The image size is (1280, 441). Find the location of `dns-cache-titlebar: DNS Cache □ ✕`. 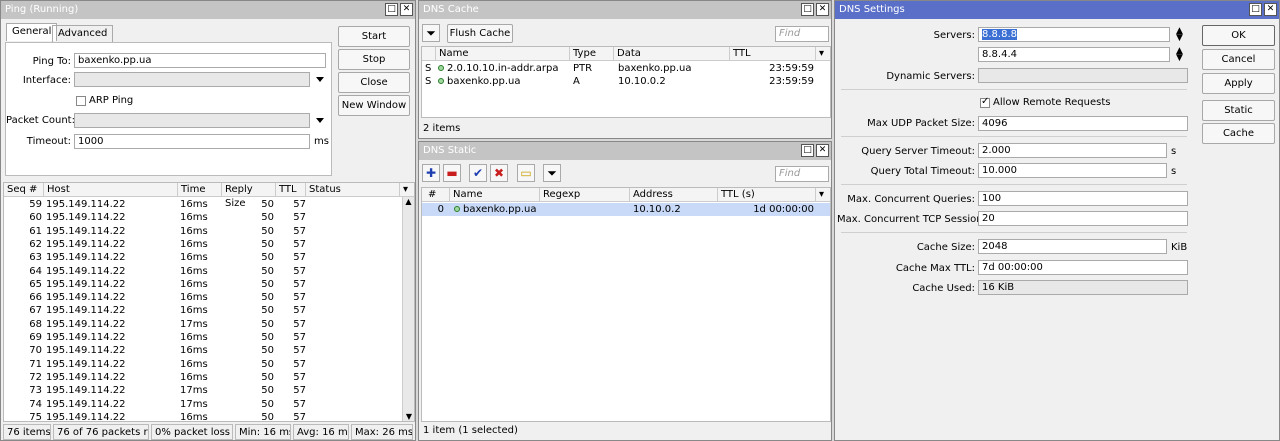

dns-cache-titlebar: DNS Cache □ ✕ is located at coordinates (625, 10).